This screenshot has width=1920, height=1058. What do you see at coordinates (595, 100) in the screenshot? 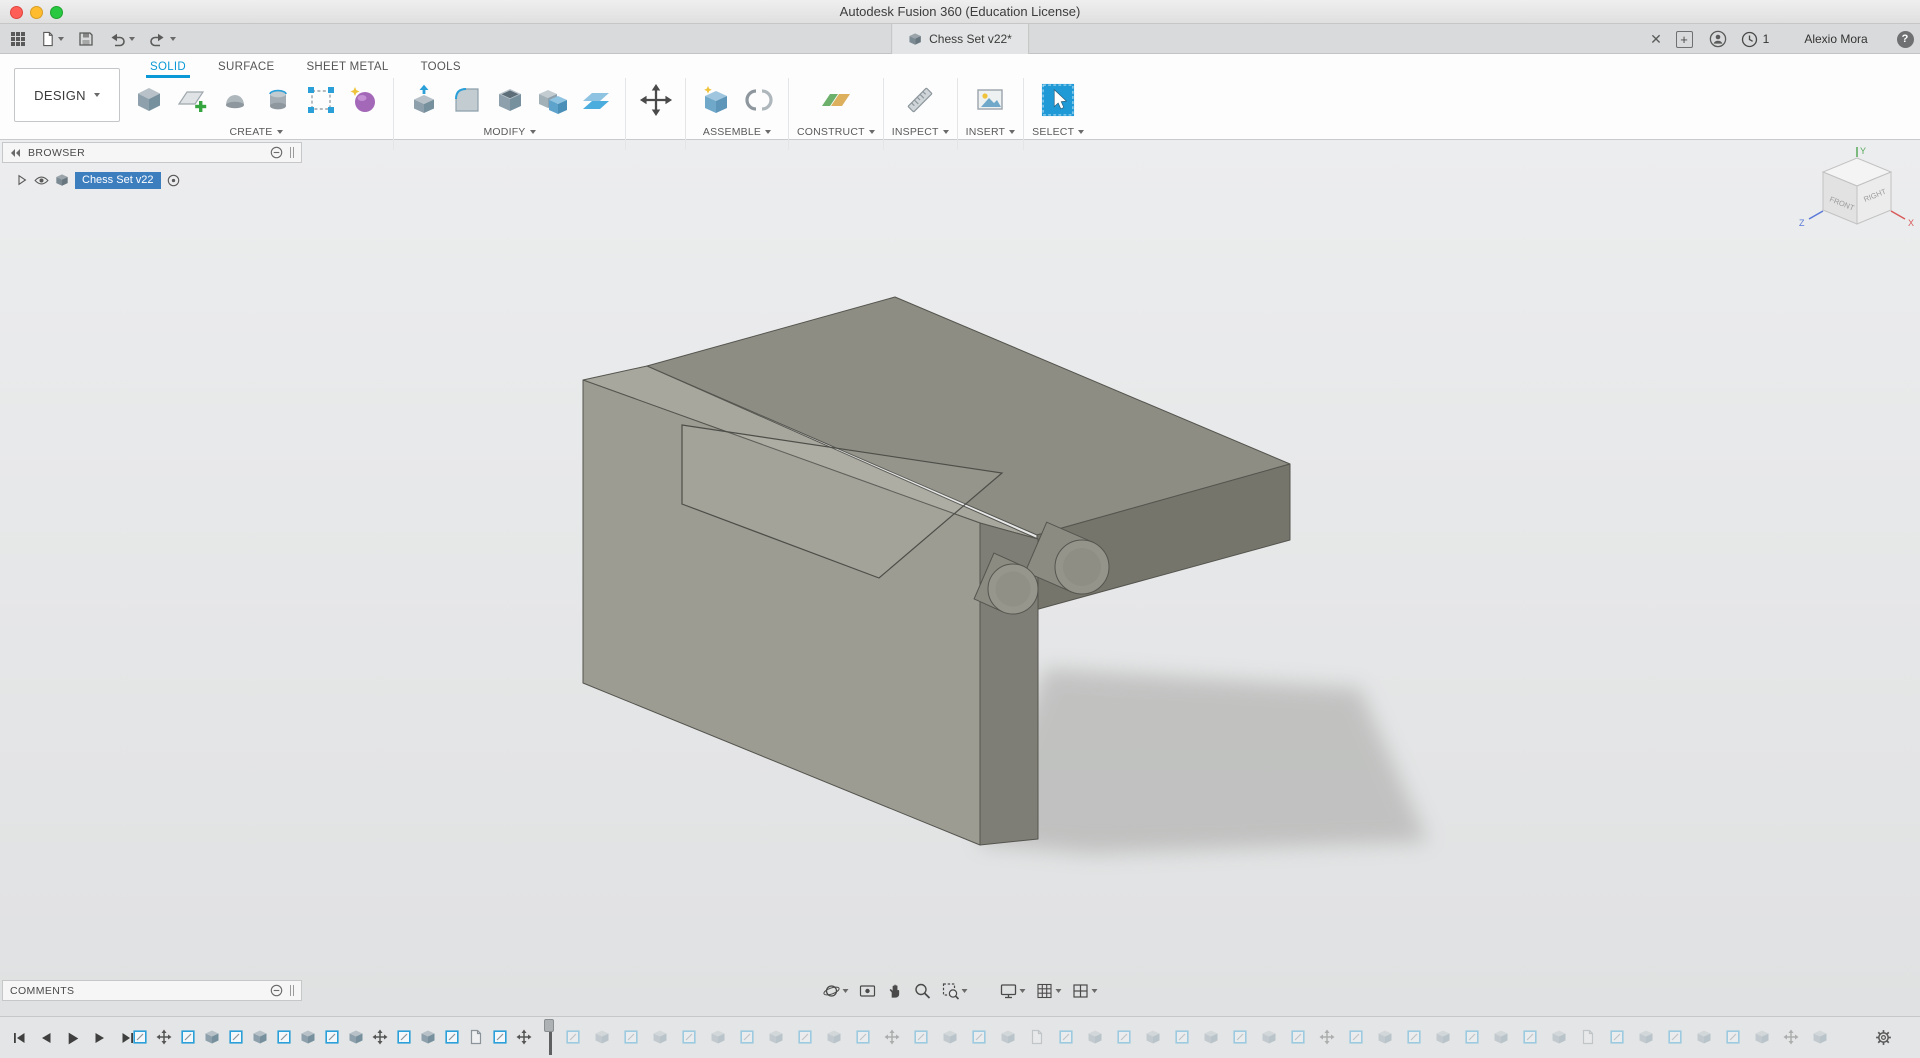
I see `offset-face-button` at bounding box center [595, 100].